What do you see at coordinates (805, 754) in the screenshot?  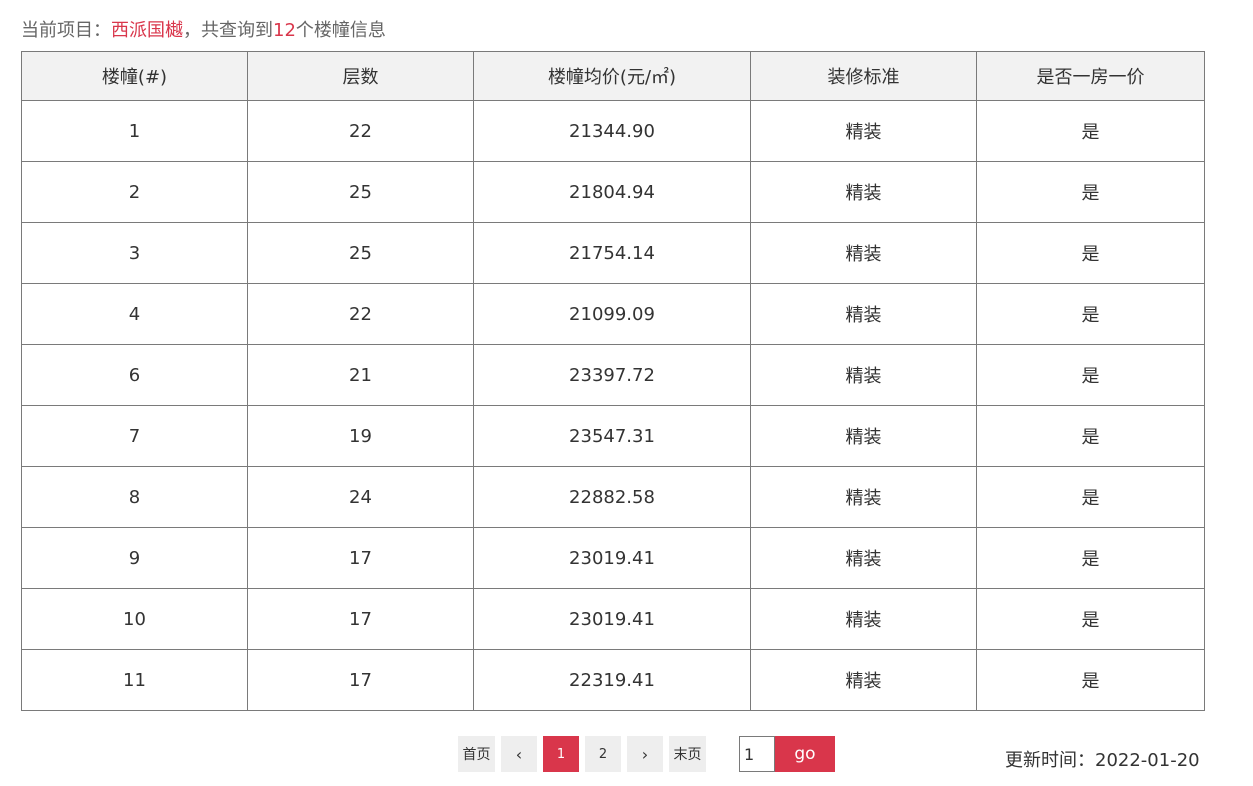 I see `go-button: go` at bounding box center [805, 754].